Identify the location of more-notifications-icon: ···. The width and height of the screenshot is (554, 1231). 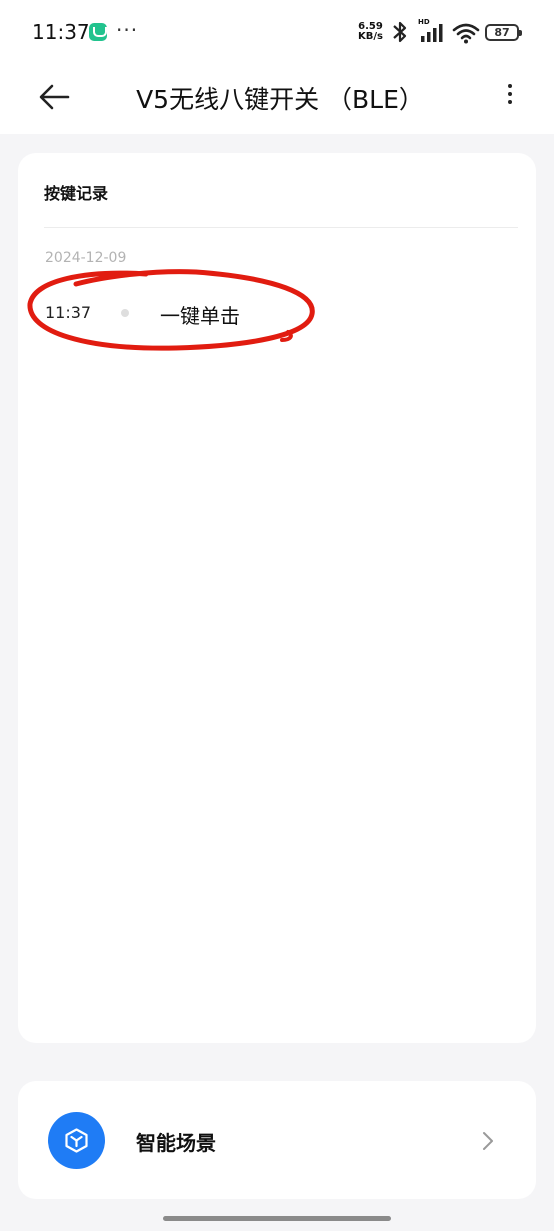
(127, 30).